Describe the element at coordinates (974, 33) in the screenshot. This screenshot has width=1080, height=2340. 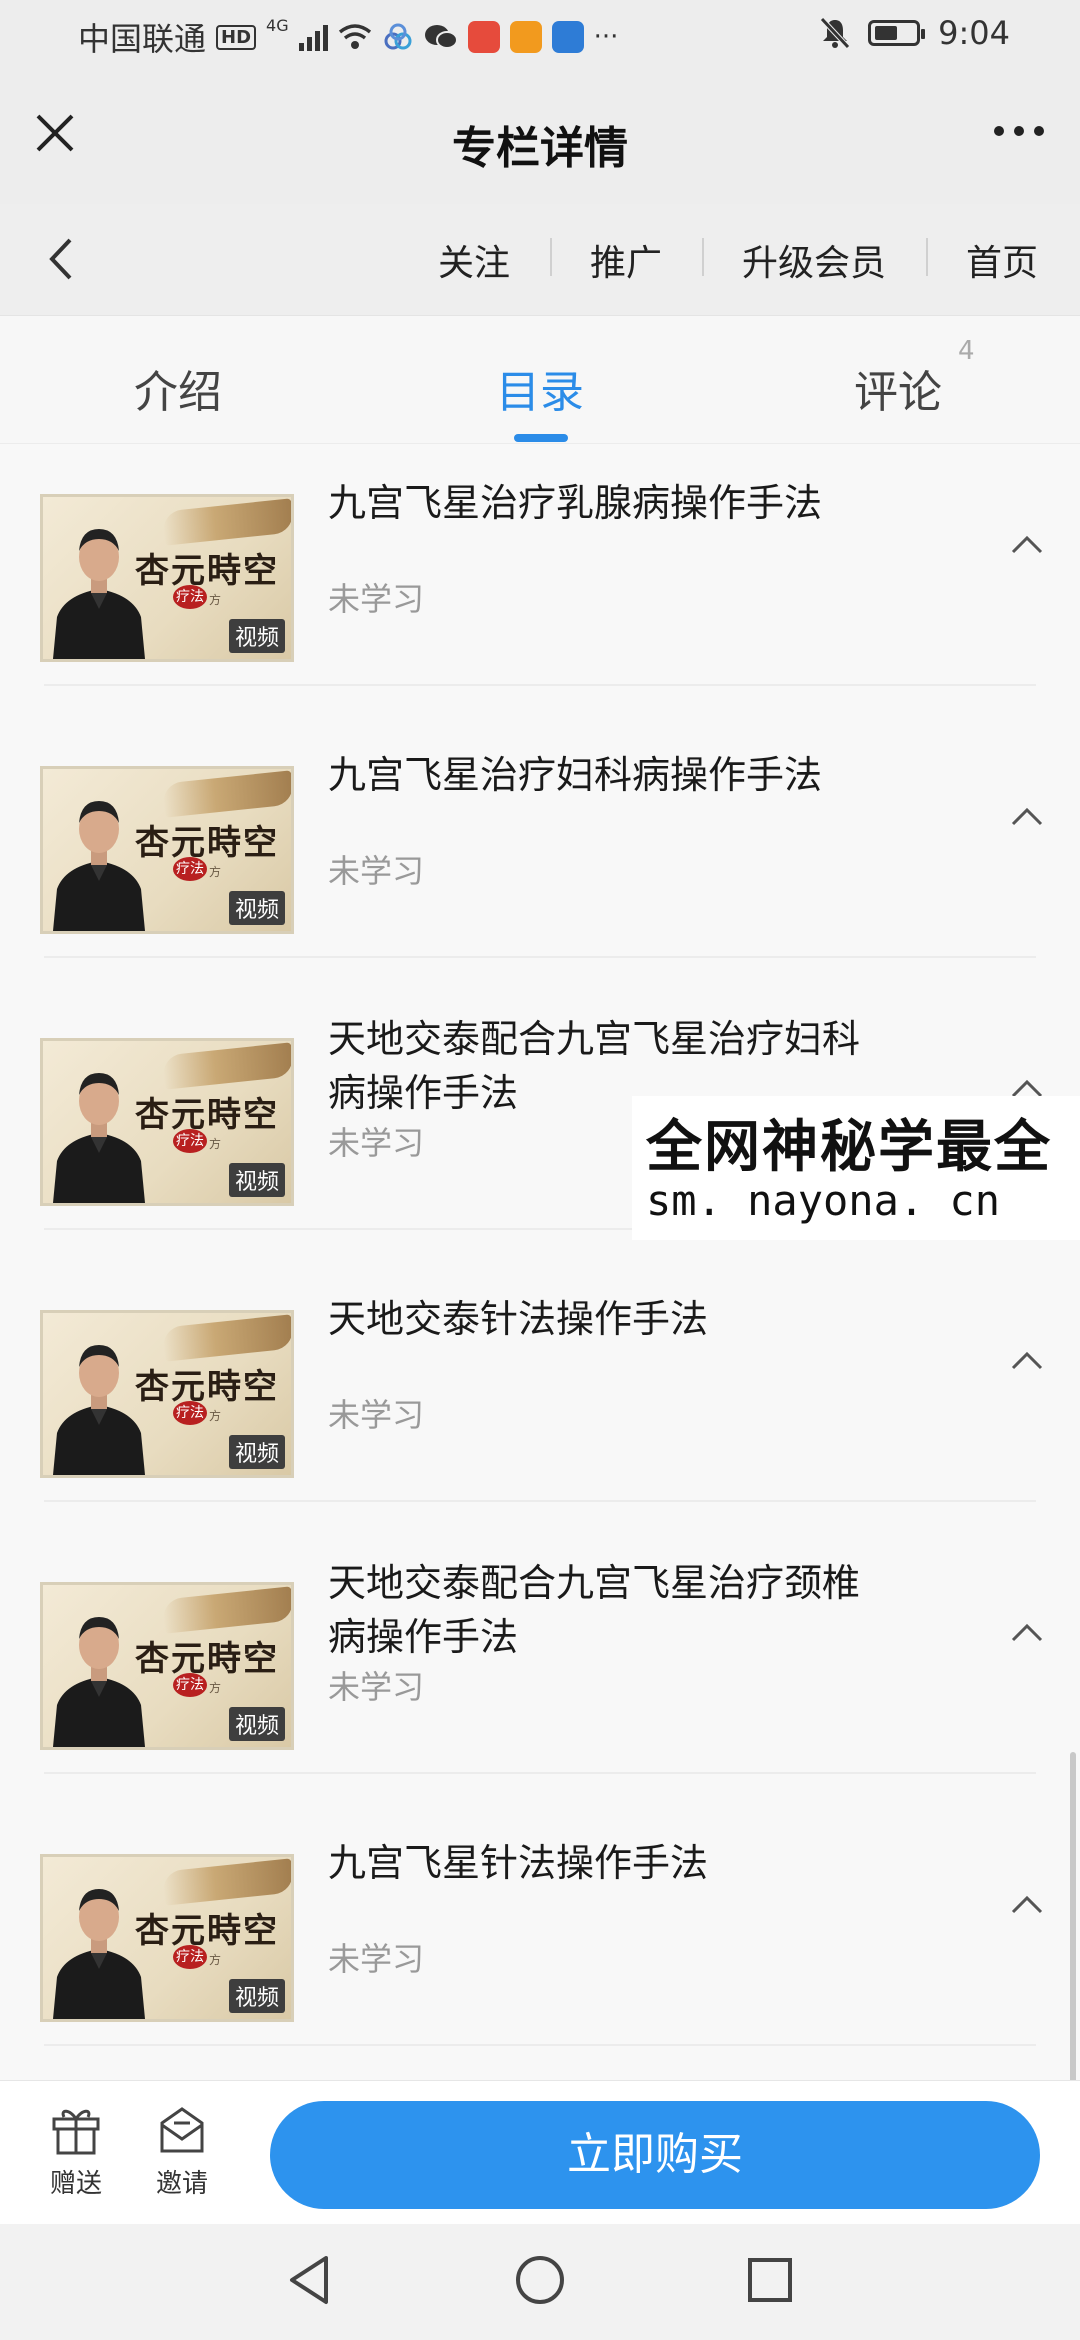
I see `clock: 9:04` at that location.